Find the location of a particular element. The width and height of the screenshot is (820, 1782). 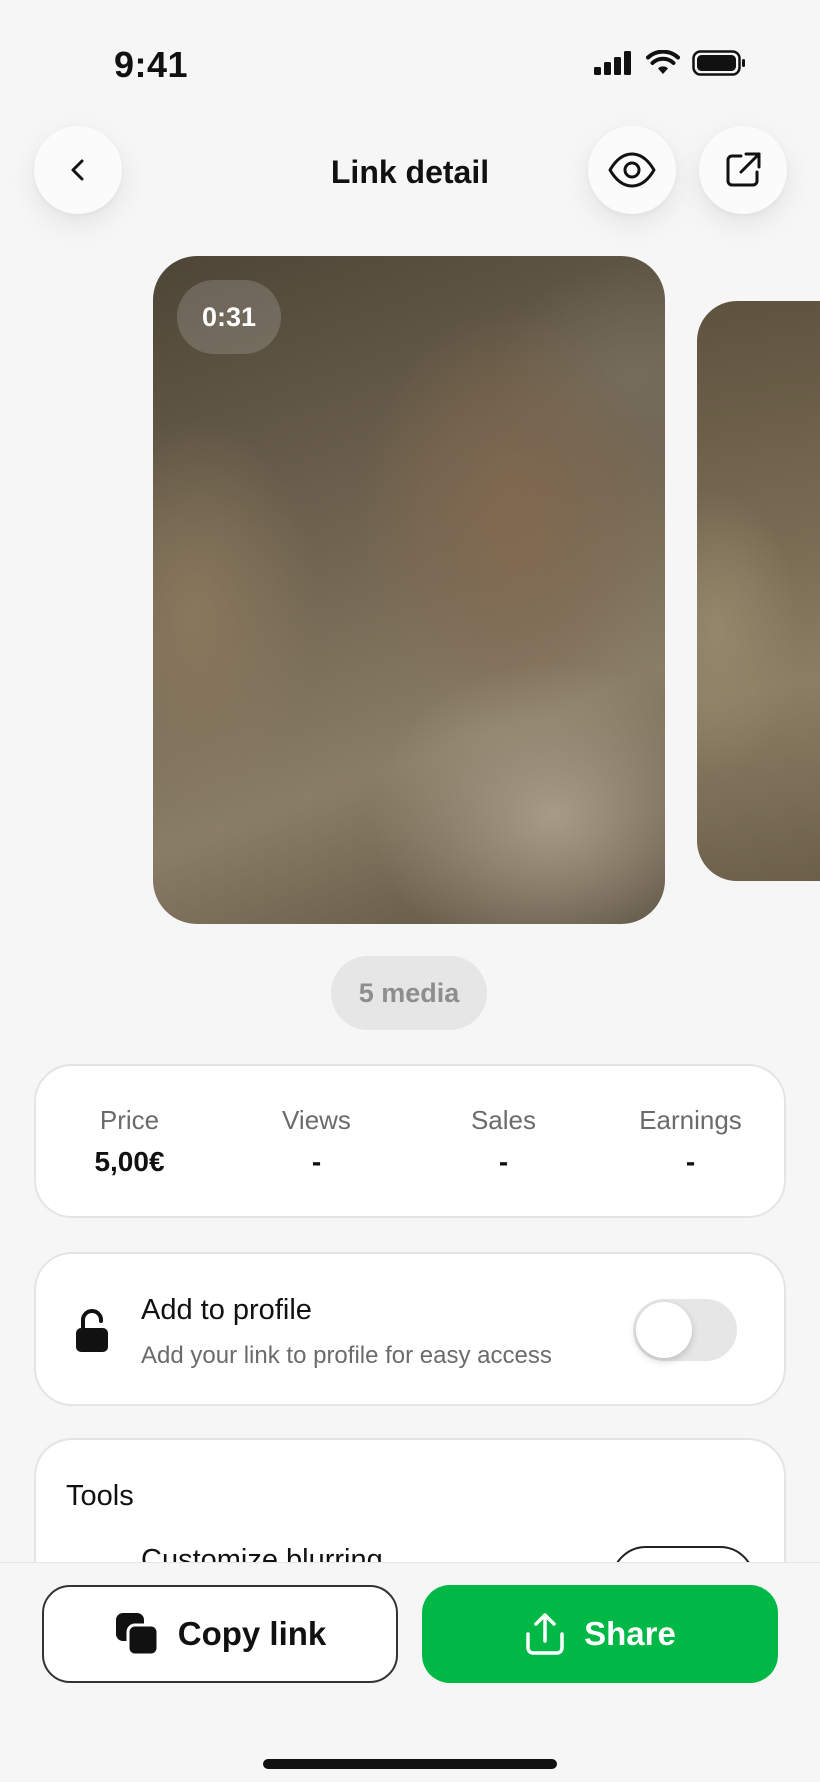

stat-sales: Sales - is located at coordinates (503, 1141).